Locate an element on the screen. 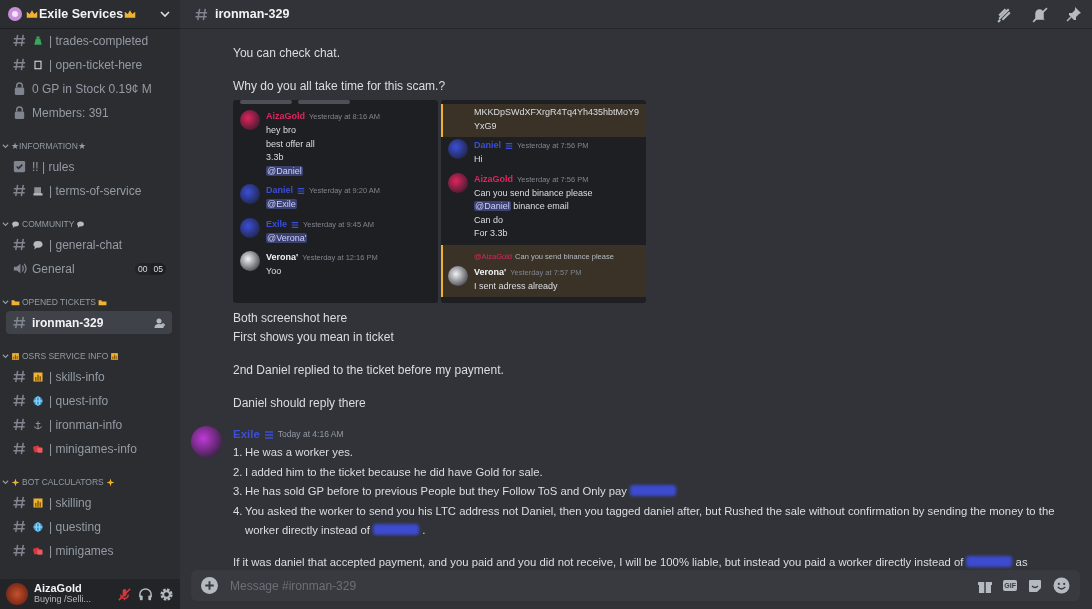 This screenshot has width=1092, height=609. voice-channel: General 00 05 is located at coordinates (89, 268).